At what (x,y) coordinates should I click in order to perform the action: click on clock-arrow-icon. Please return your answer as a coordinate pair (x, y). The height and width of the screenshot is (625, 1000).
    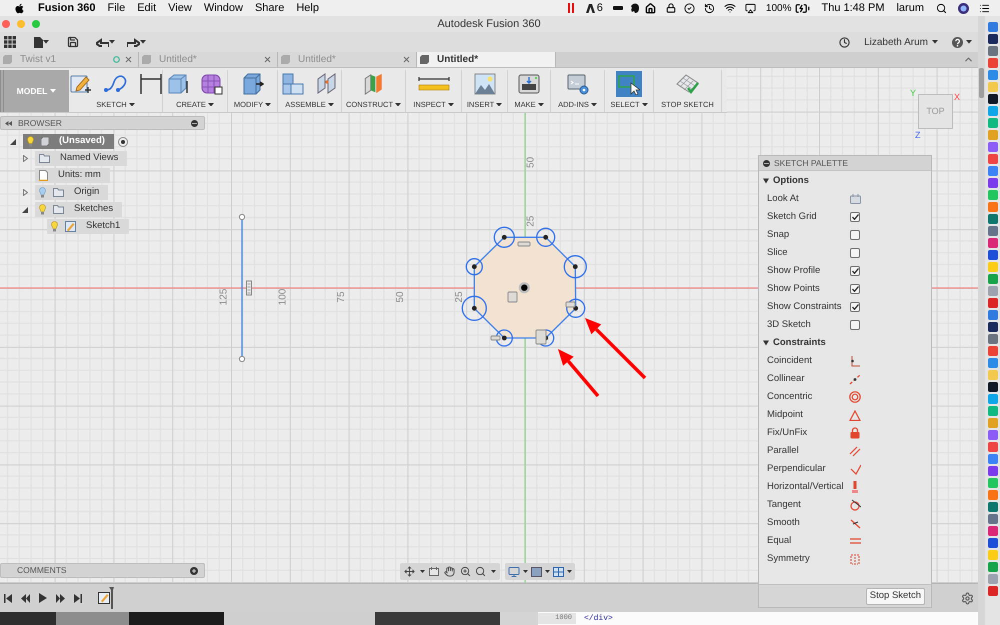
    Looking at the image, I should click on (709, 8).